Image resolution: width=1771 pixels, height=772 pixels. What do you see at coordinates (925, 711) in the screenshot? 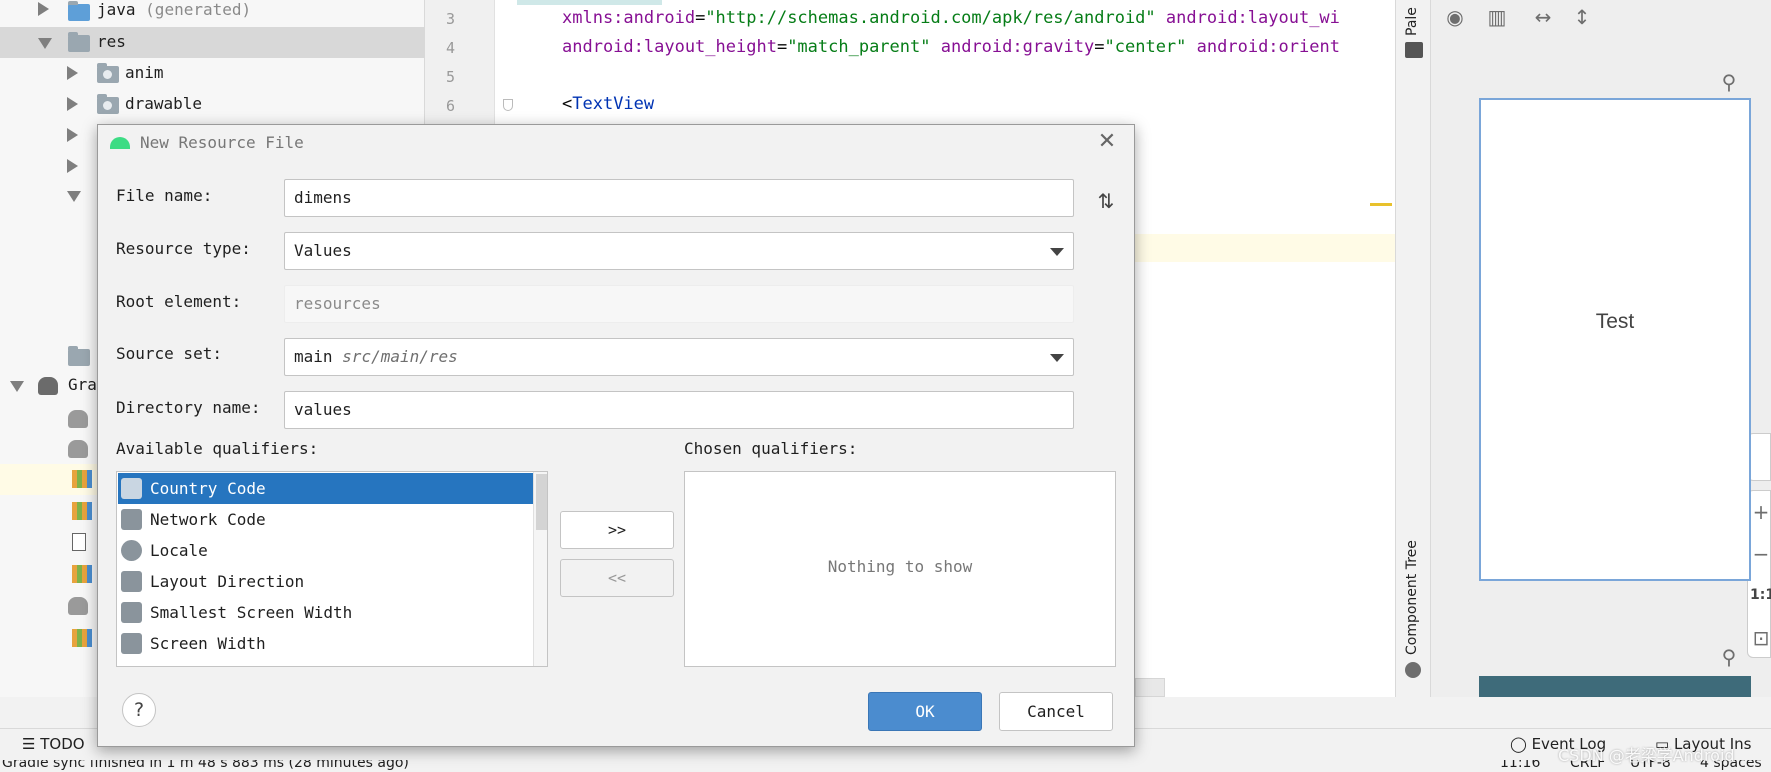
I see `ok-button: OK` at bounding box center [925, 711].